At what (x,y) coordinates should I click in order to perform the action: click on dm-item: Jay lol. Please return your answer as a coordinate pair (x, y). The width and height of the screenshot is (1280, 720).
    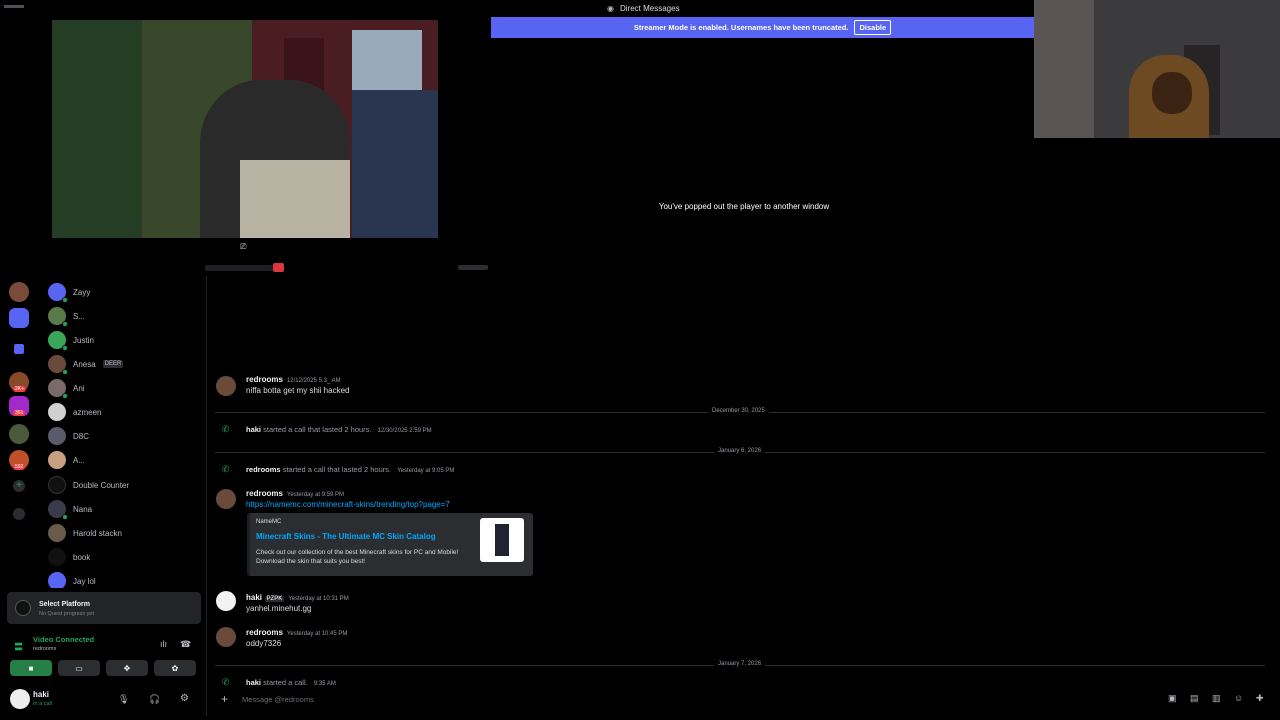
    Looking at the image, I should click on (72, 579).